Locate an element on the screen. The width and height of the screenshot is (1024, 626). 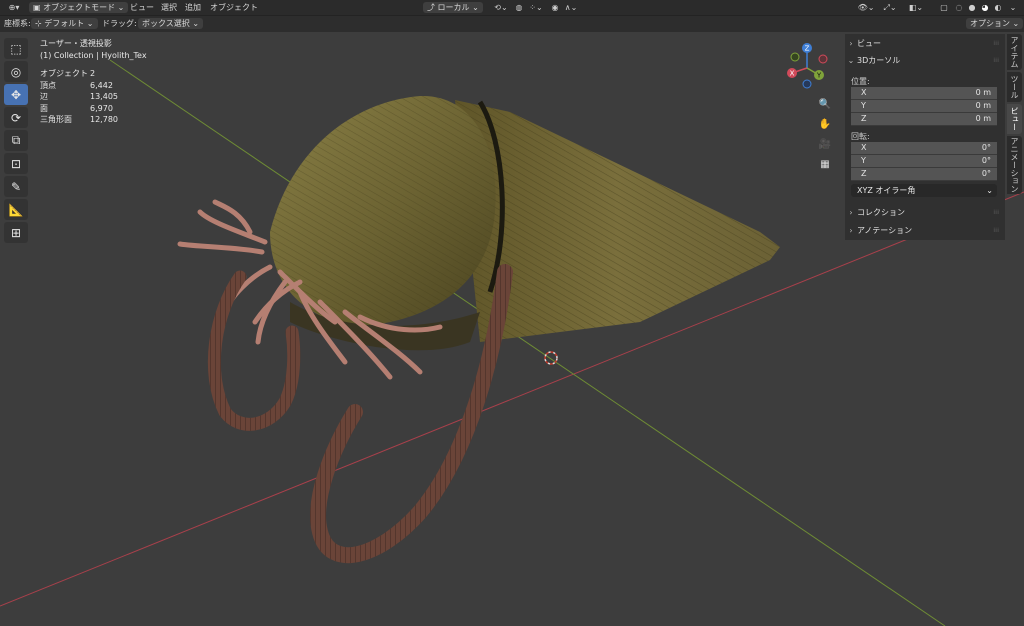
active-collection: (1) Collection | Hyolith_Tex is located at coordinates (93, 55).